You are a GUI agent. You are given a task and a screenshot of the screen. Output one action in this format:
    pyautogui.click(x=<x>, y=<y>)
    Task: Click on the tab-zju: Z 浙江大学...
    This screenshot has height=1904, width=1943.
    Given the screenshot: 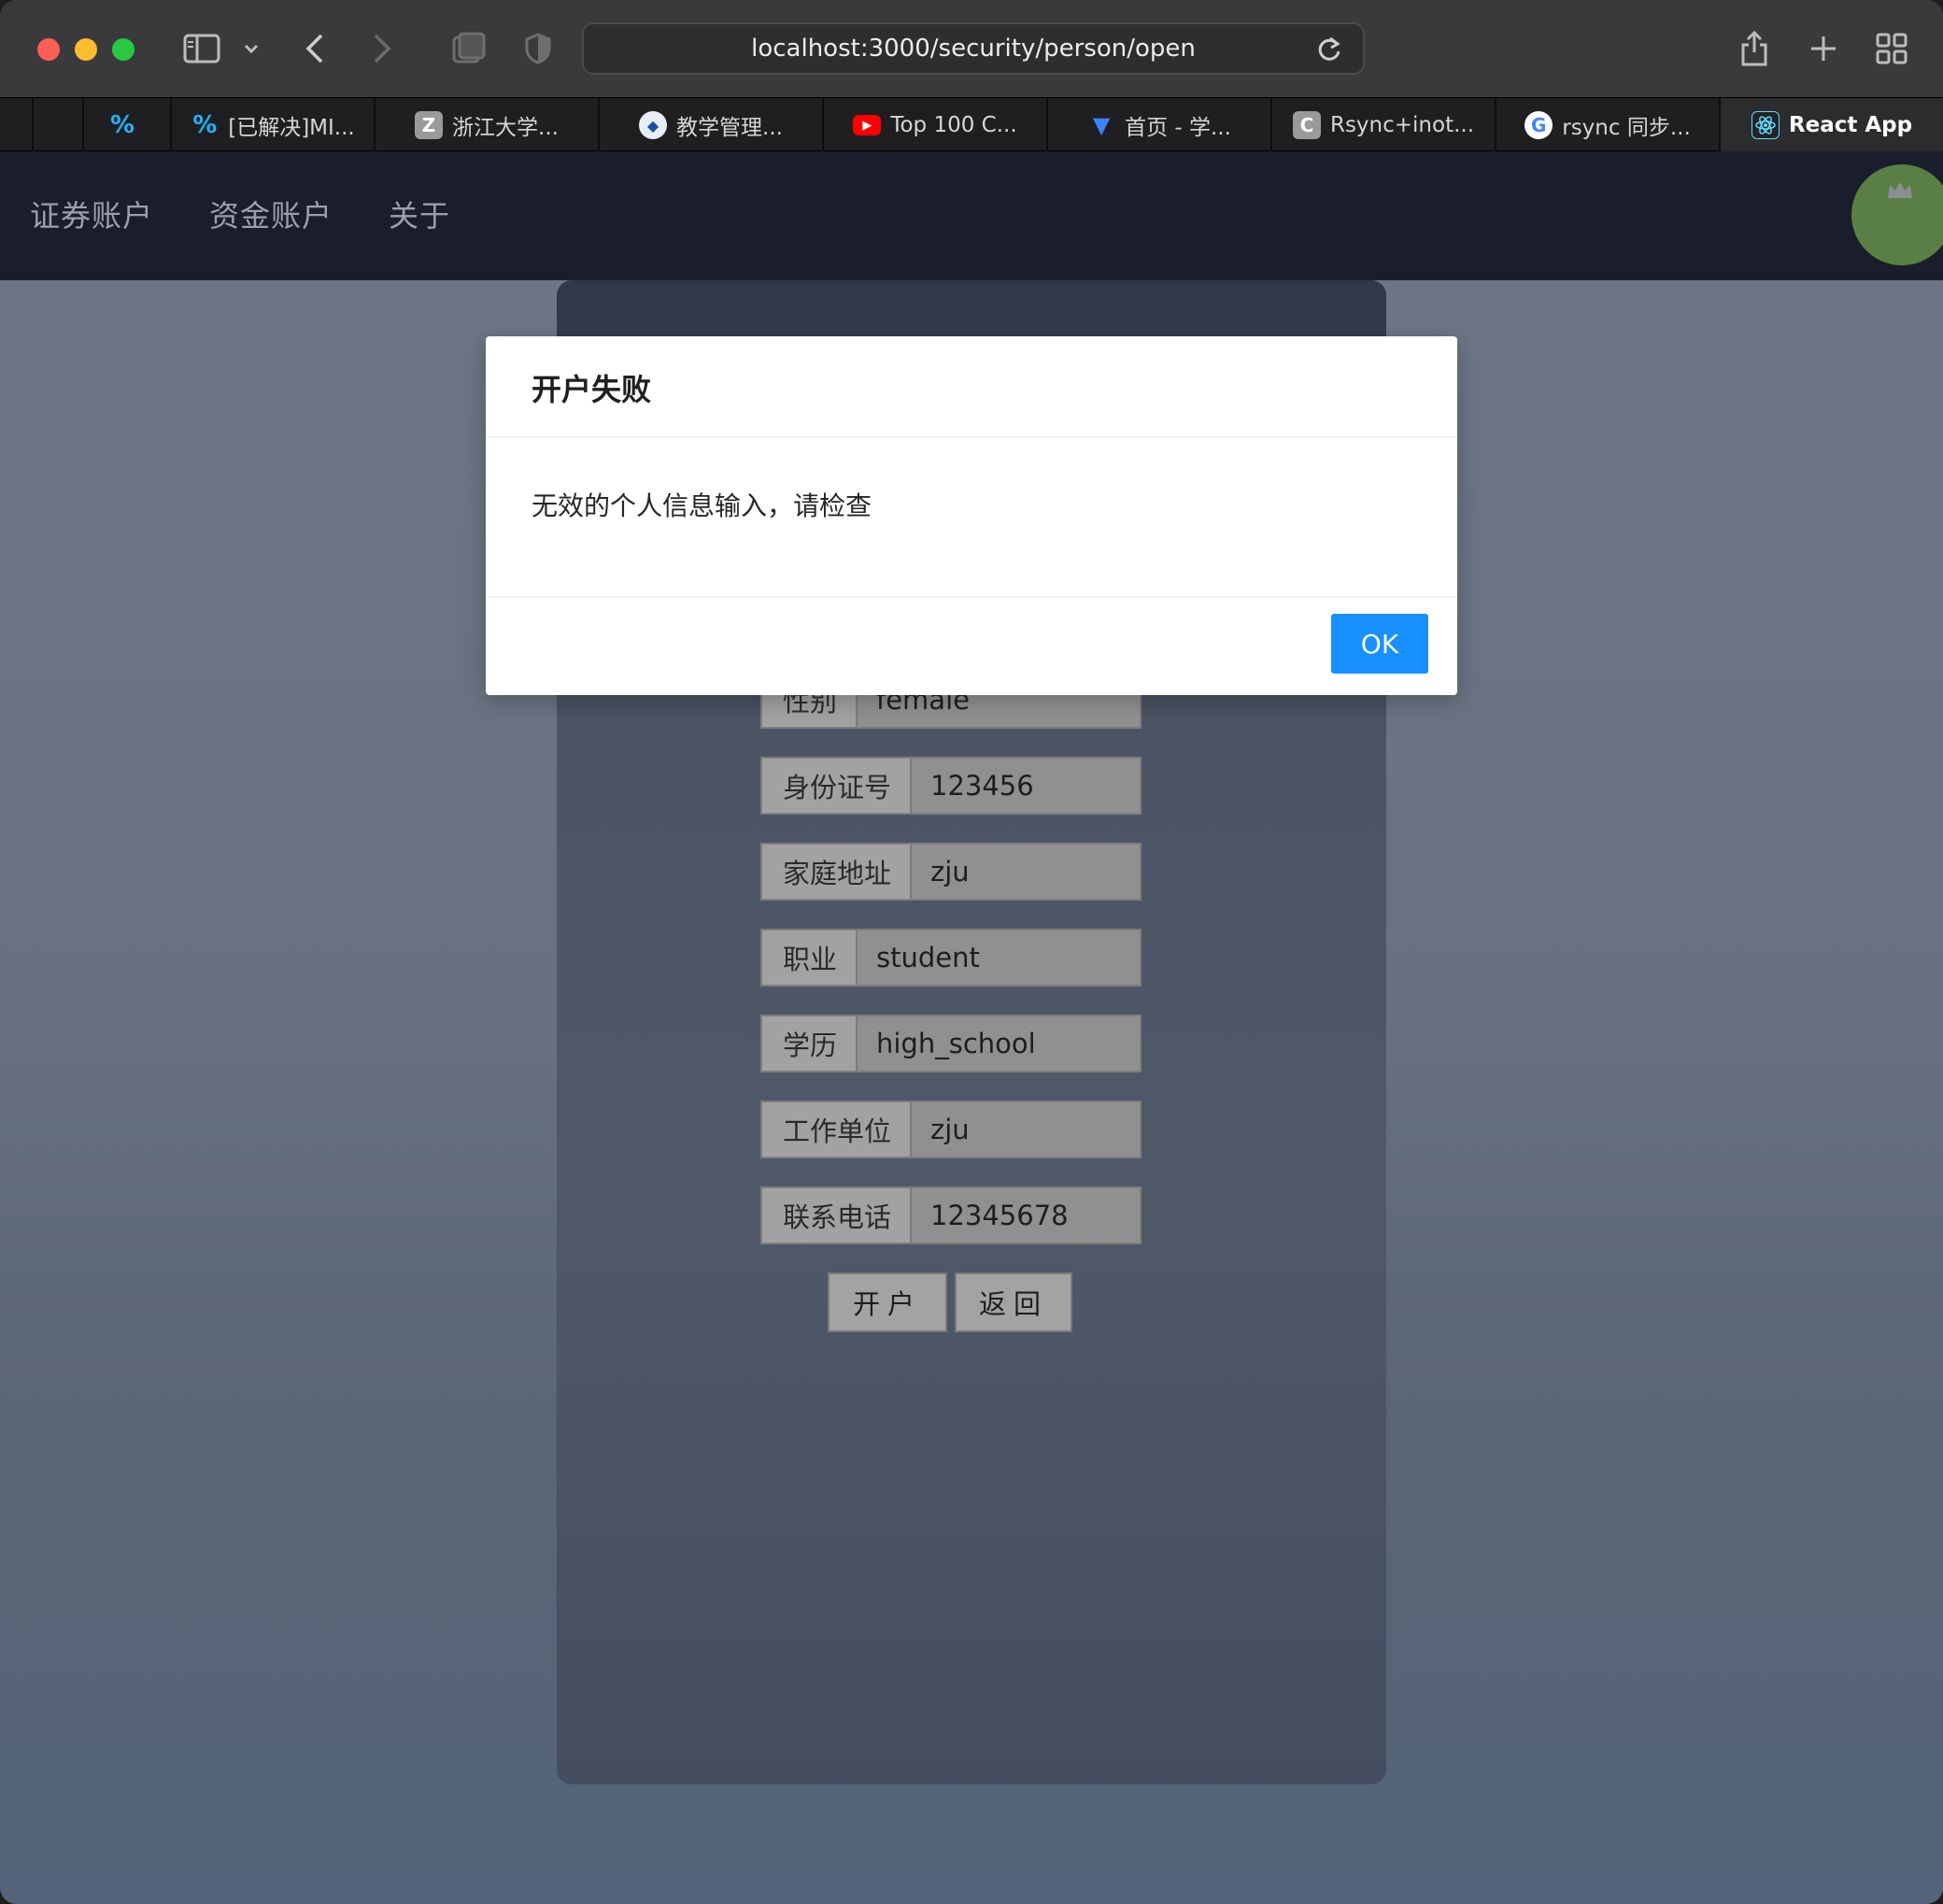 What is the action you would take?
    pyautogui.click(x=488, y=125)
    